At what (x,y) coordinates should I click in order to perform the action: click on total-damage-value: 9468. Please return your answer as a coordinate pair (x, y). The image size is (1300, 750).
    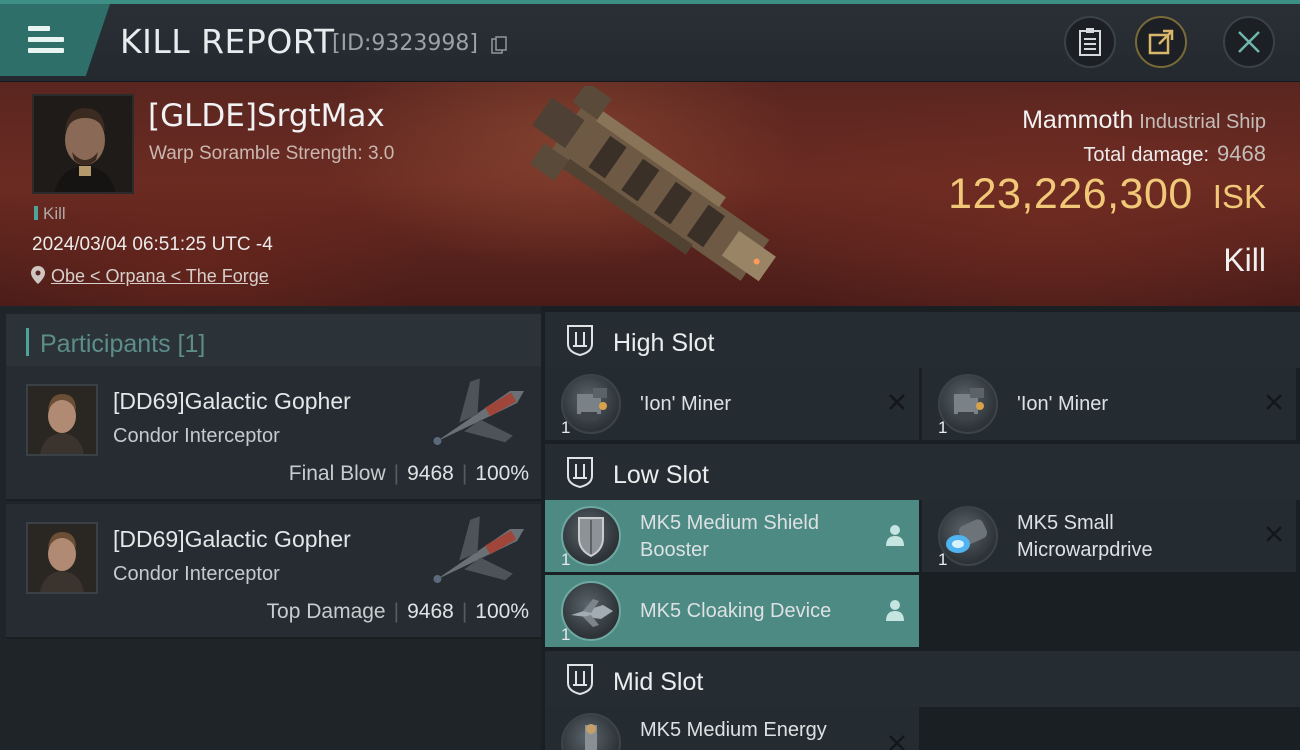
    Looking at the image, I should click on (1241, 153).